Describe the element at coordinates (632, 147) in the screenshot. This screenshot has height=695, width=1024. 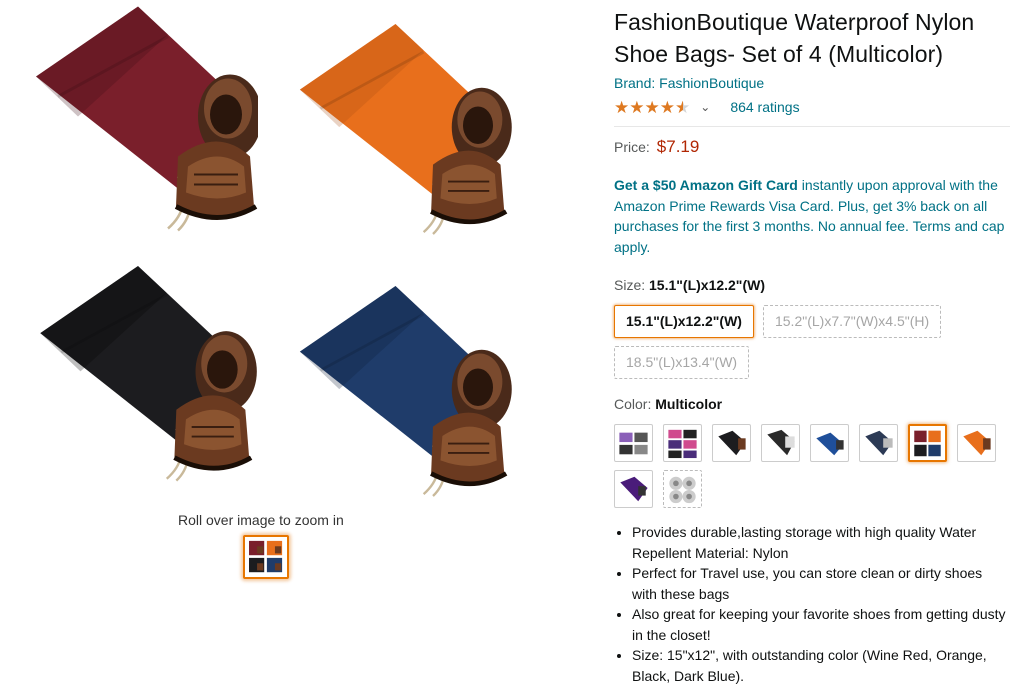
I see `price-label: Price:` at that location.